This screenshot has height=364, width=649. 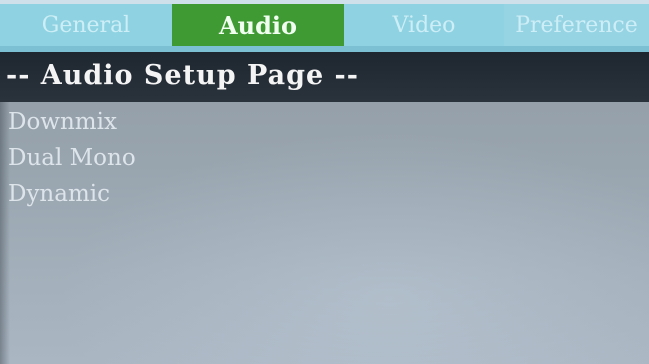 I want to click on tab-video: Video, so click(x=424, y=25).